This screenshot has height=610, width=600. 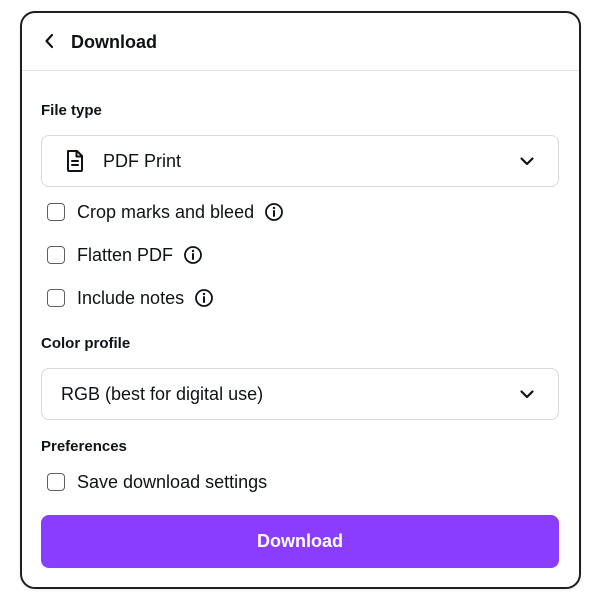 I want to click on download-button: Download, so click(x=300, y=541).